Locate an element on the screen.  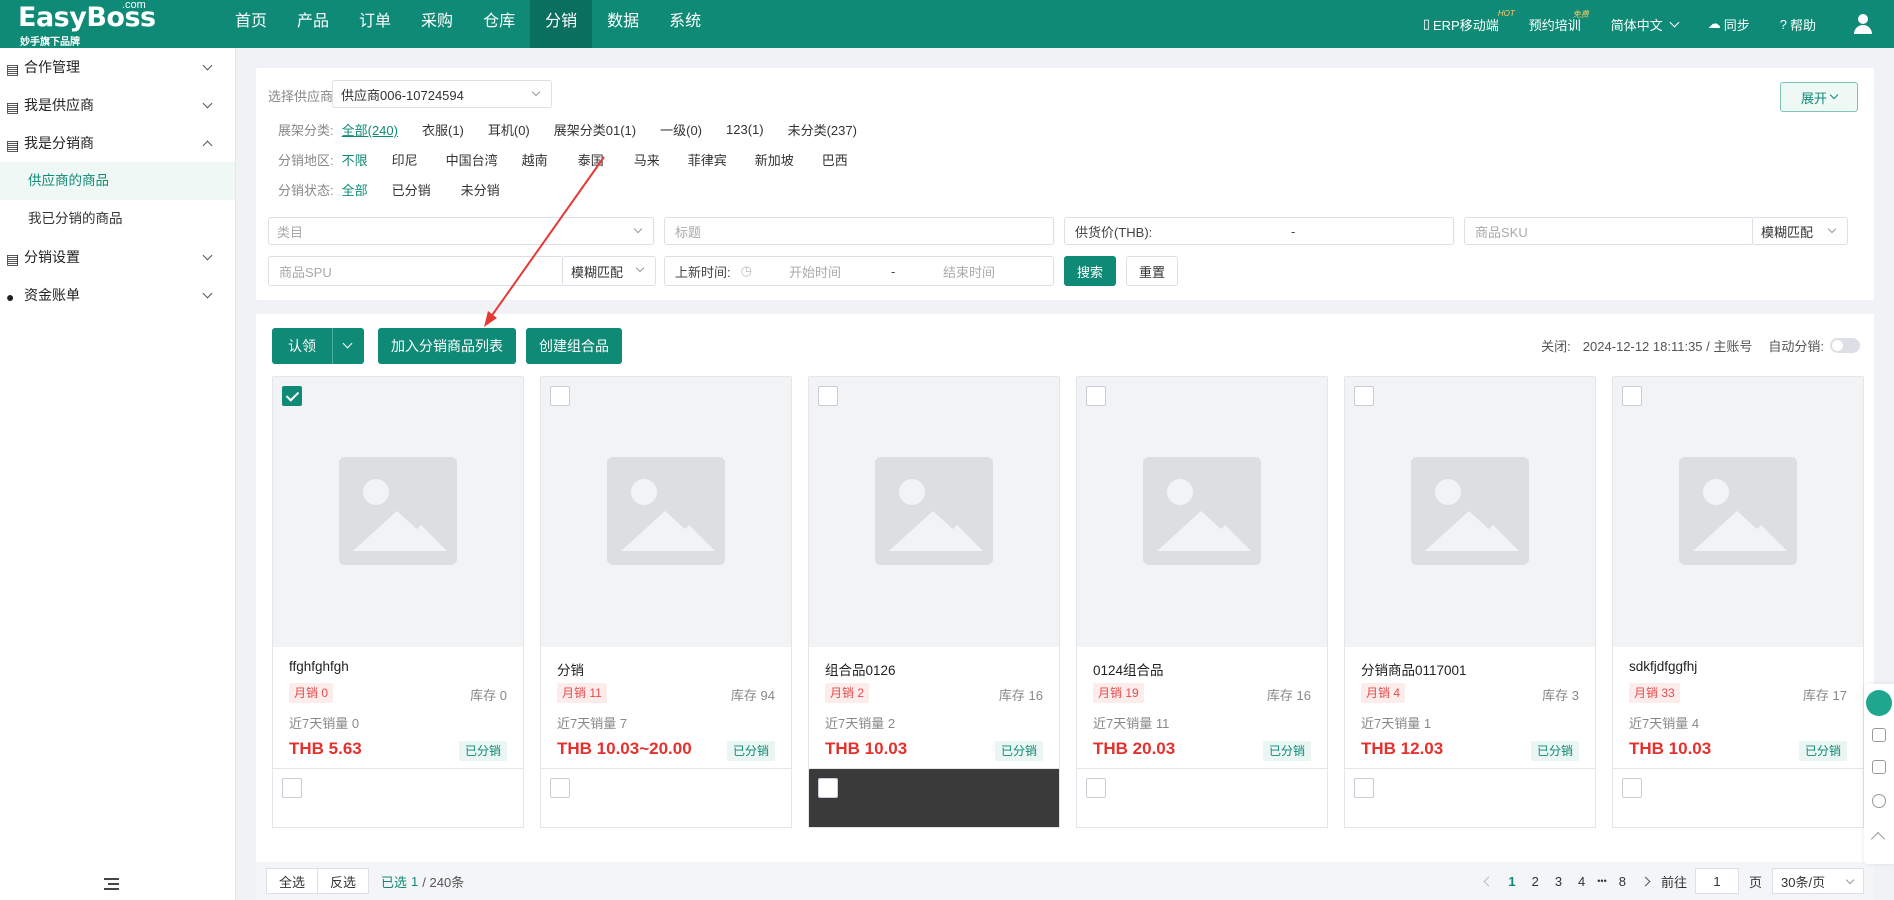
user-avatar-icon is located at coordinates (1863, 24).